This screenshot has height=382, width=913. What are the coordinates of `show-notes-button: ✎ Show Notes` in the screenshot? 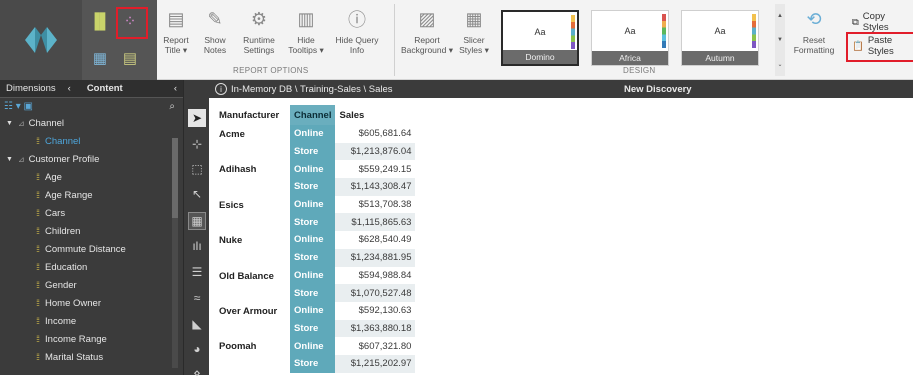 It's located at (215, 34).